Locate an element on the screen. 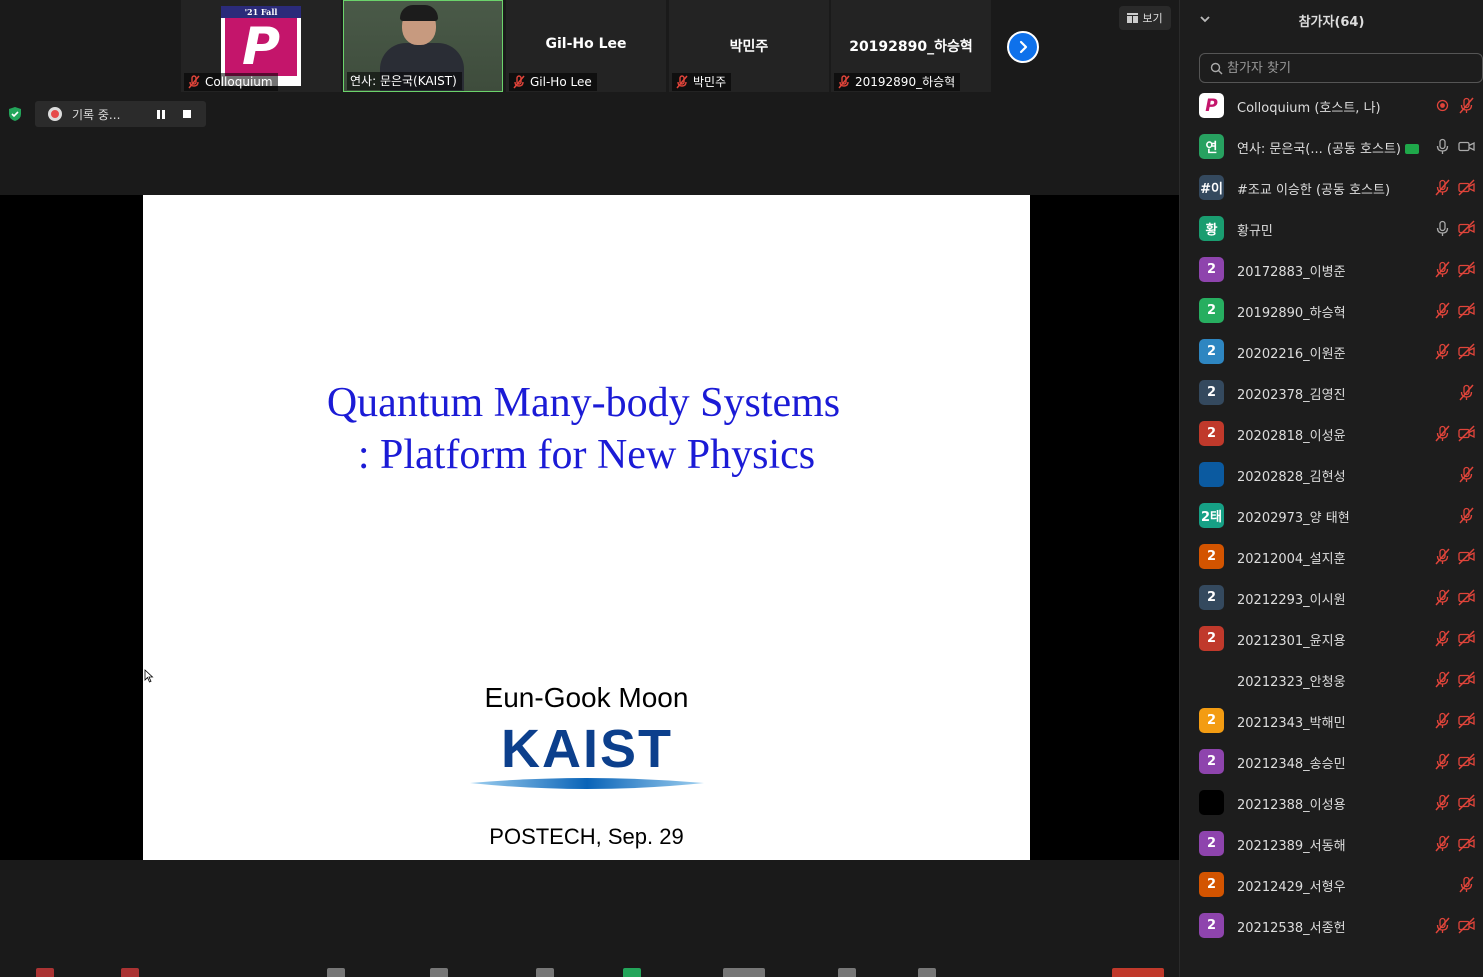  participant-row: 2 20202216_이원준 is located at coordinates (1331, 351).